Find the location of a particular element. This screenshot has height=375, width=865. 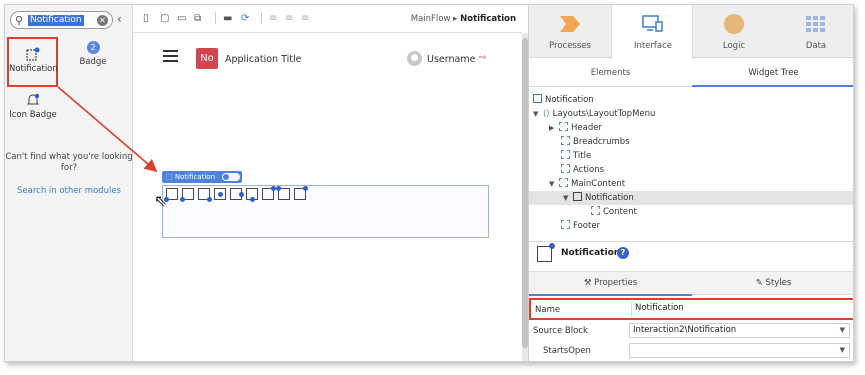

tab-label: Interface is located at coordinates (653, 46).